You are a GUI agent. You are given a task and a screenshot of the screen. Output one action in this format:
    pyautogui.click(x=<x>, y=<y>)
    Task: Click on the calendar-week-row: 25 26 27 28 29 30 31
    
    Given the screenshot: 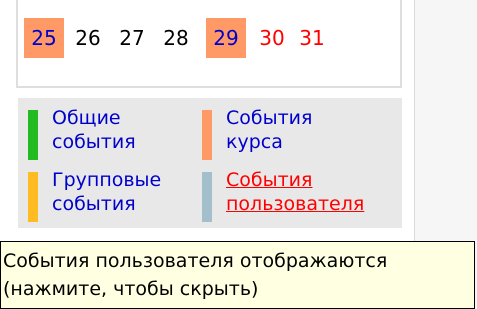 What is the action you would take?
    pyautogui.click(x=209, y=38)
    